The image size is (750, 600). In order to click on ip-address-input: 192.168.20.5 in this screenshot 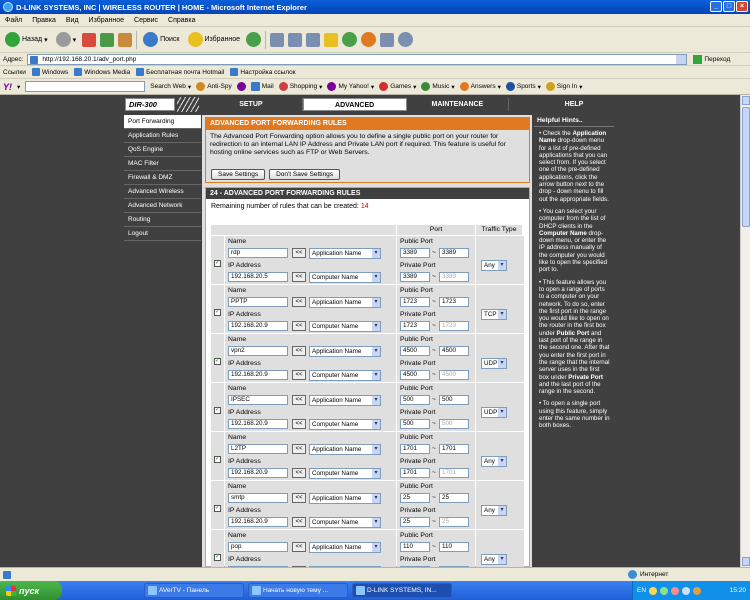, I will do `click(258, 277)`.